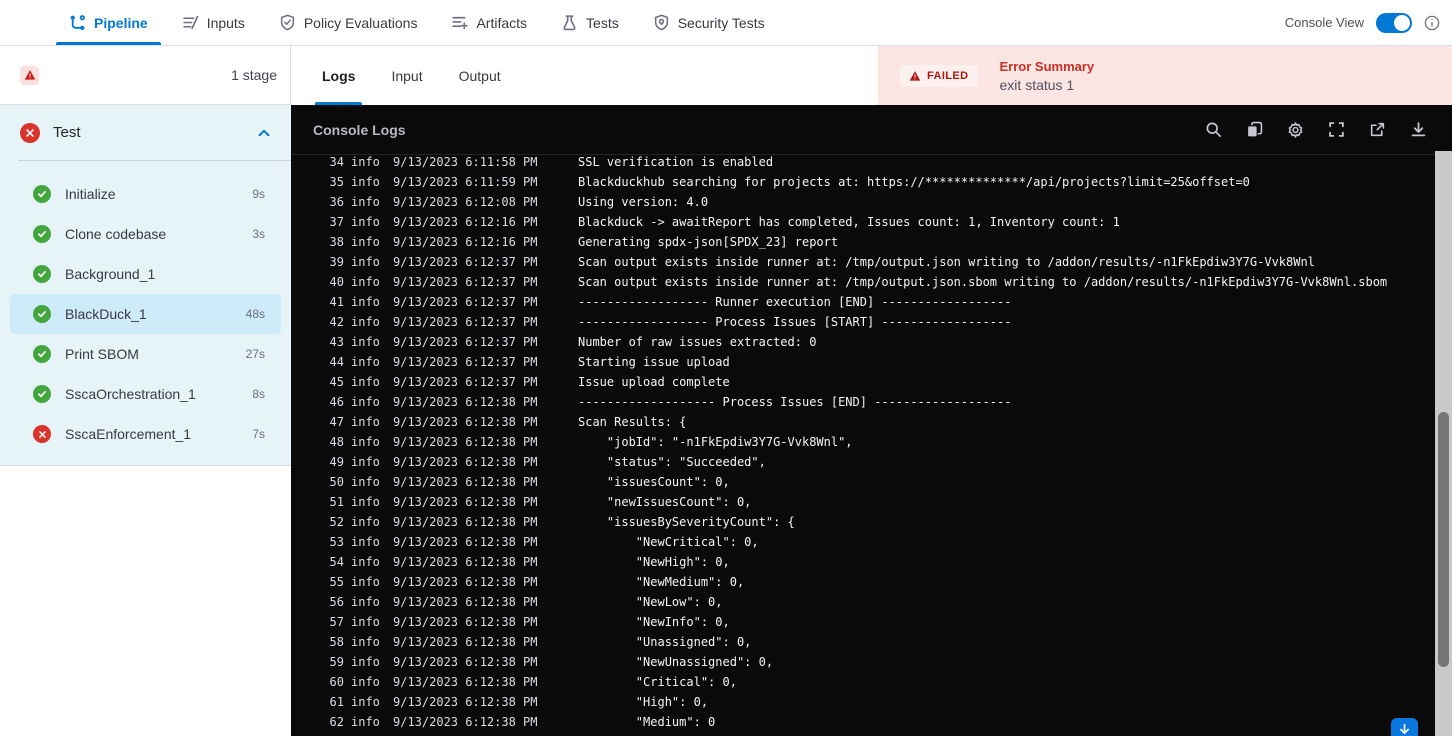  Describe the element at coordinates (336, 402) in the screenshot. I see `log-line-number: 46` at that location.